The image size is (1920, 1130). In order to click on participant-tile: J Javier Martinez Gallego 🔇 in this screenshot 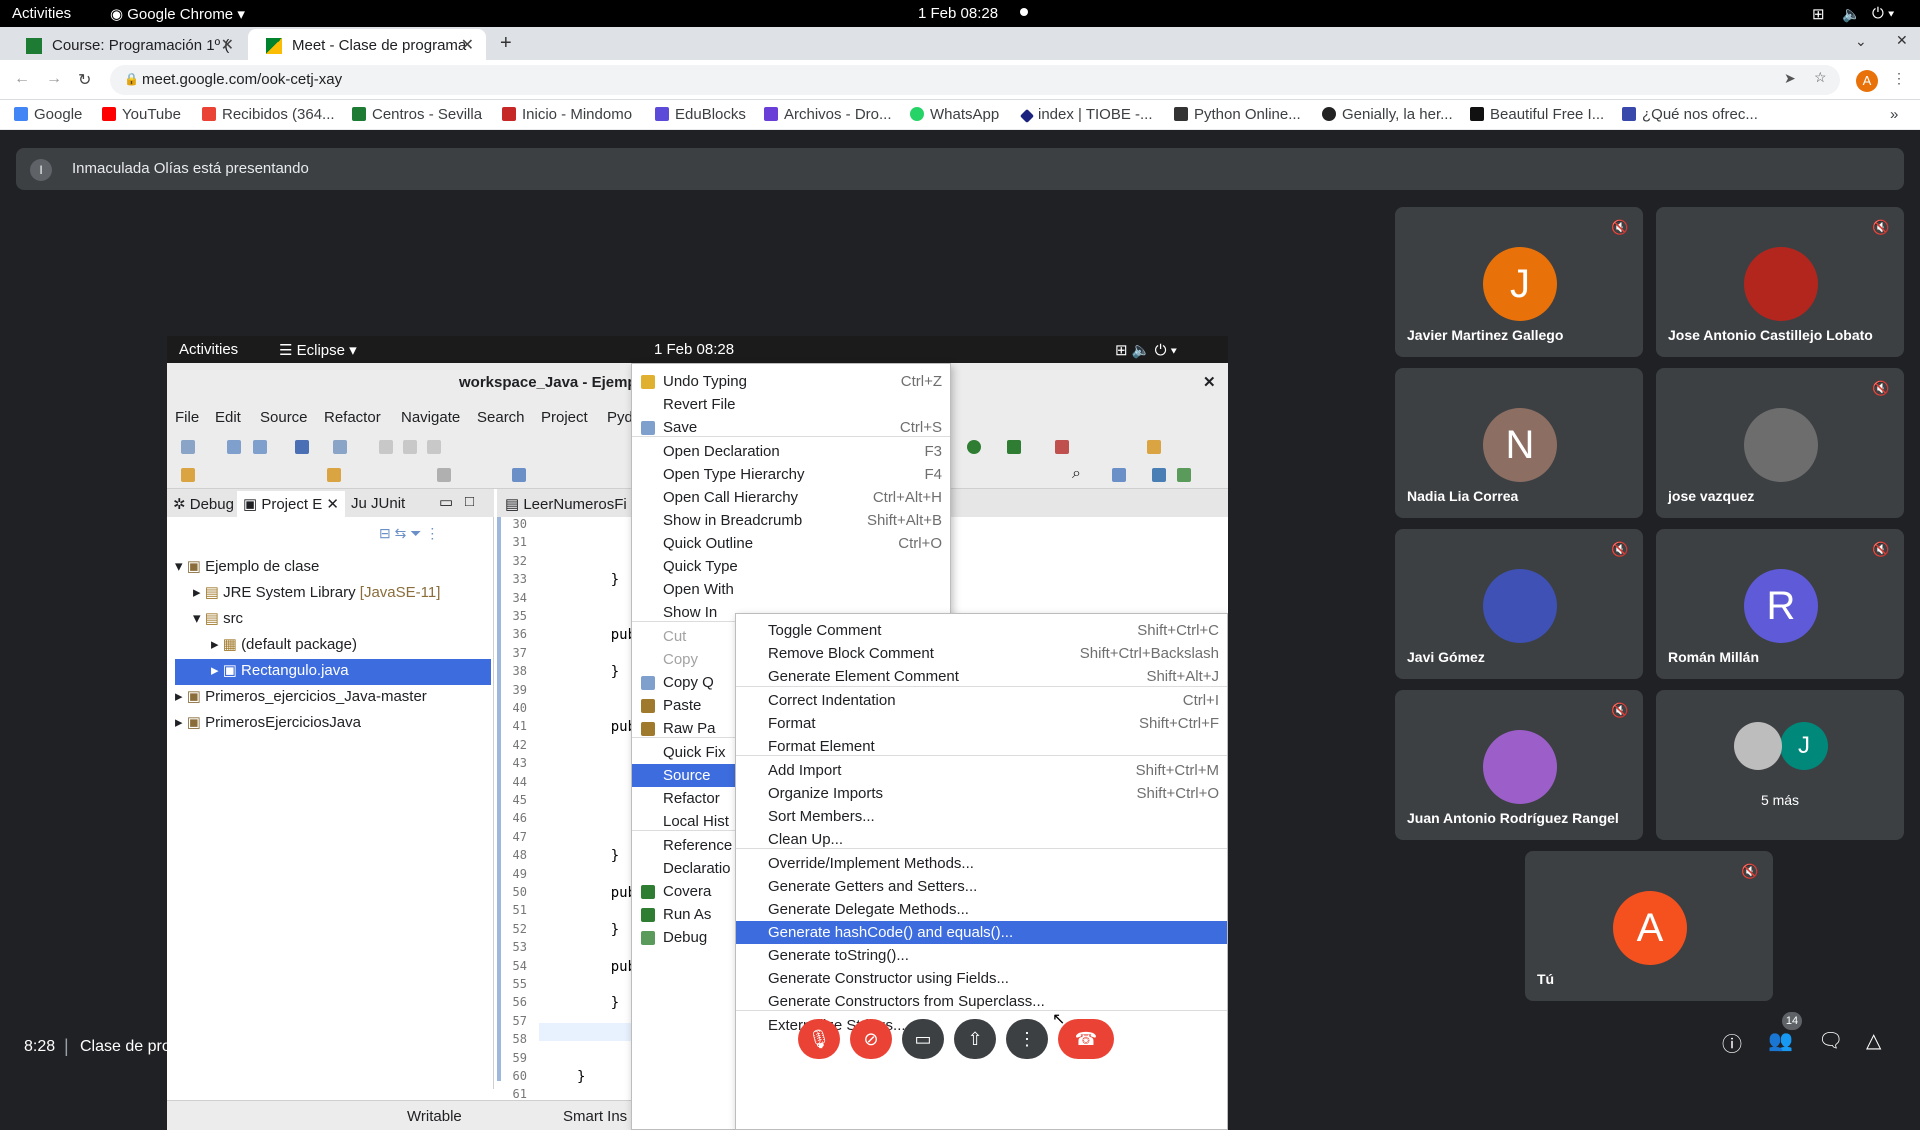, I will do `click(1519, 282)`.